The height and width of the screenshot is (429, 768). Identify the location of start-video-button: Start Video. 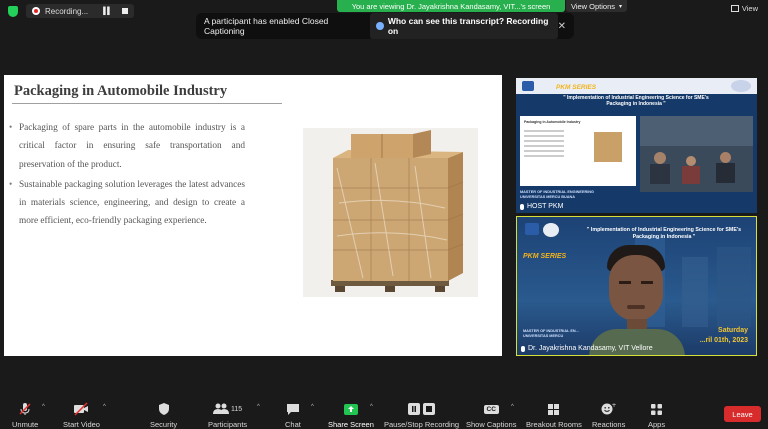
(81, 415).